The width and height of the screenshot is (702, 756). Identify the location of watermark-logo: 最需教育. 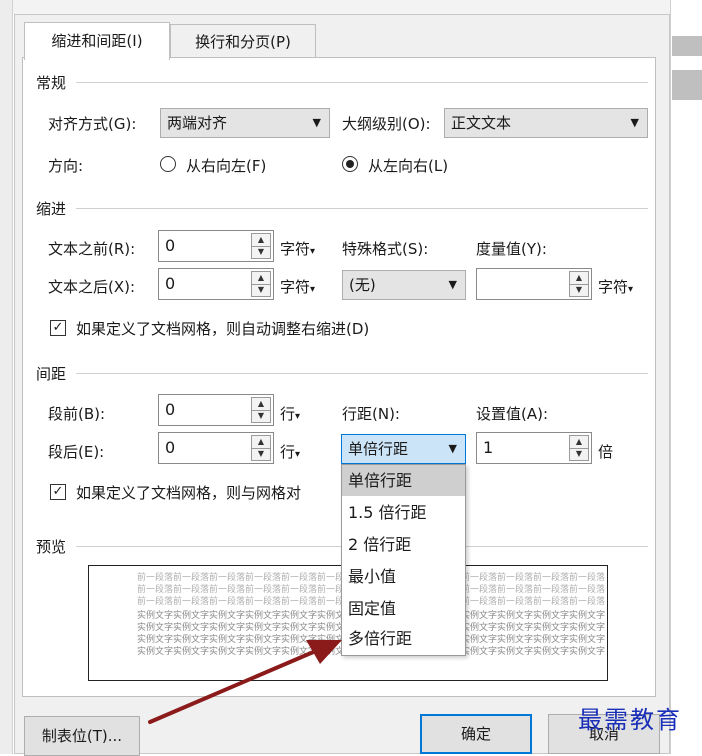
(630, 720).